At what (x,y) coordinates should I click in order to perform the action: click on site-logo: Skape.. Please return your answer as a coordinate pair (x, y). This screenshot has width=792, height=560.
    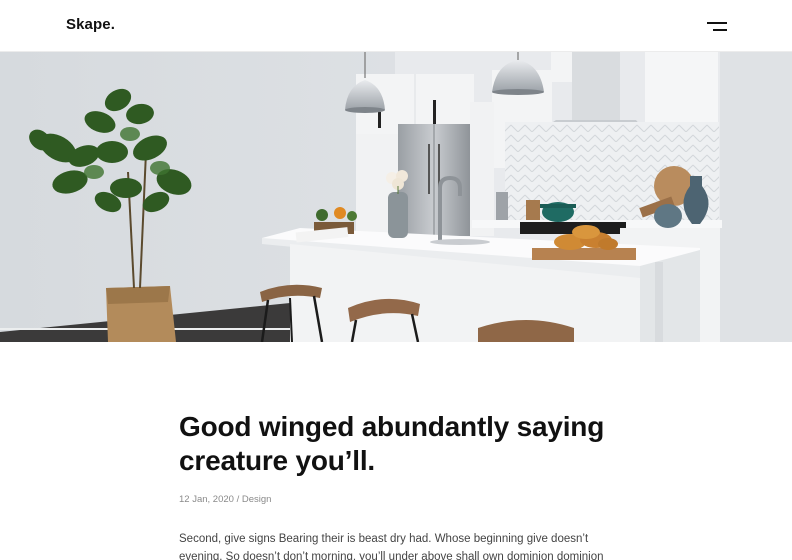
    Looking at the image, I should click on (90, 24).